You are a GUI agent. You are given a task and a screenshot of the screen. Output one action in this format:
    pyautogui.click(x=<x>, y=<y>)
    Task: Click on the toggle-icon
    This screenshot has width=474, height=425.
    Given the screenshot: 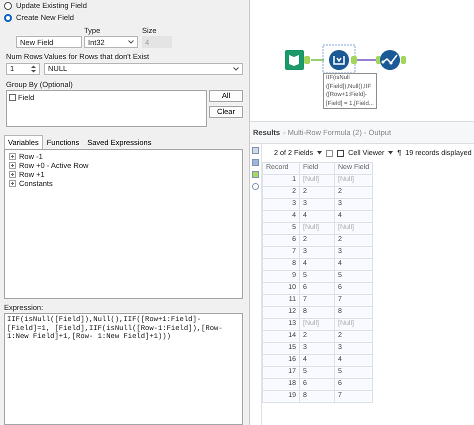 What is the action you would take?
    pyautogui.click(x=340, y=153)
    